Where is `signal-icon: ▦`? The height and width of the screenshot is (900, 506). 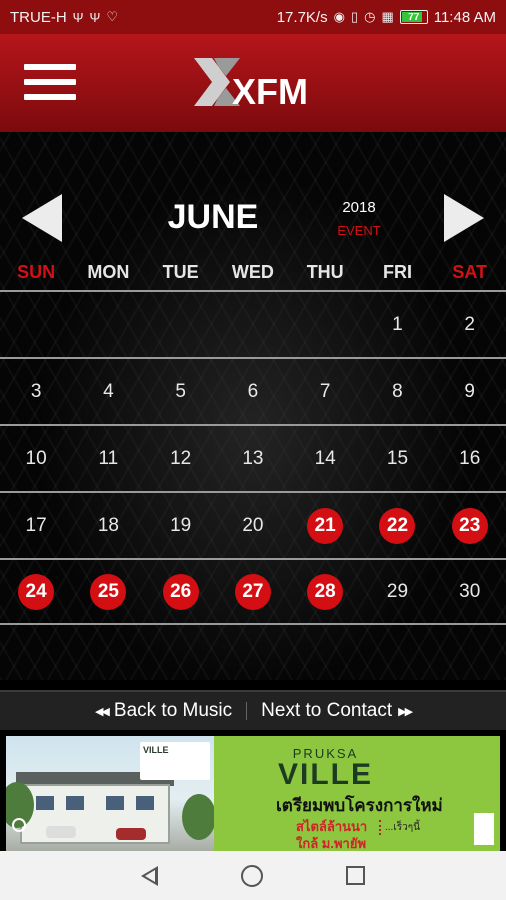 signal-icon: ▦ is located at coordinates (387, 16).